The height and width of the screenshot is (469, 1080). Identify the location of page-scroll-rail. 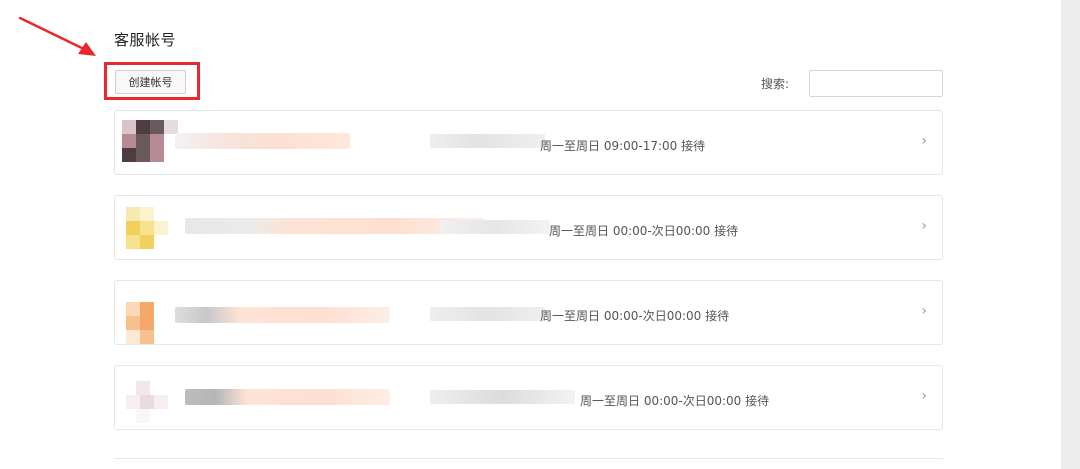
(1070, 234).